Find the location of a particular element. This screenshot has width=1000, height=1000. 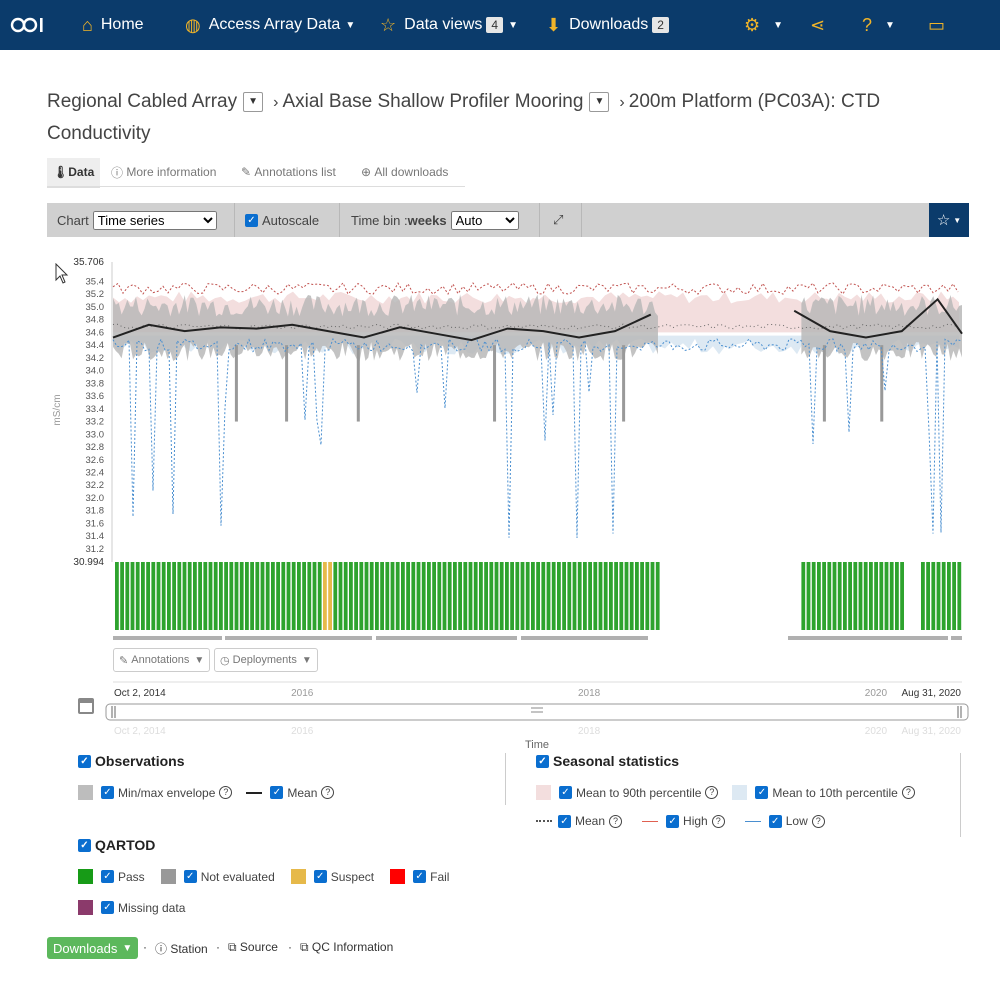

station-link: ⓘ Station is located at coordinates (181, 948).